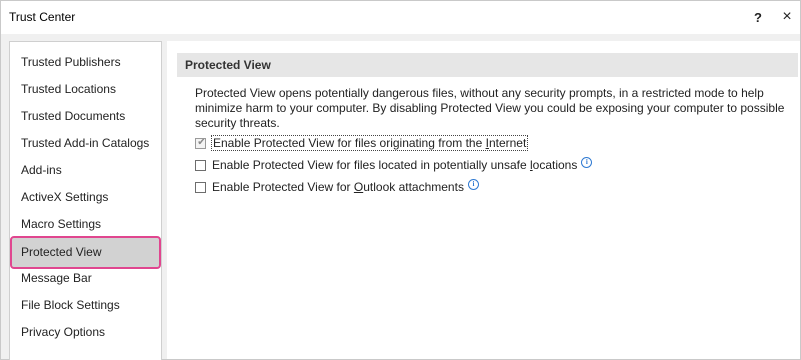  What do you see at coordinates (85, 278) in the screenshot?
I see `sidebar-item-message-bar: Message Bar` at bounding box center [85, 278].